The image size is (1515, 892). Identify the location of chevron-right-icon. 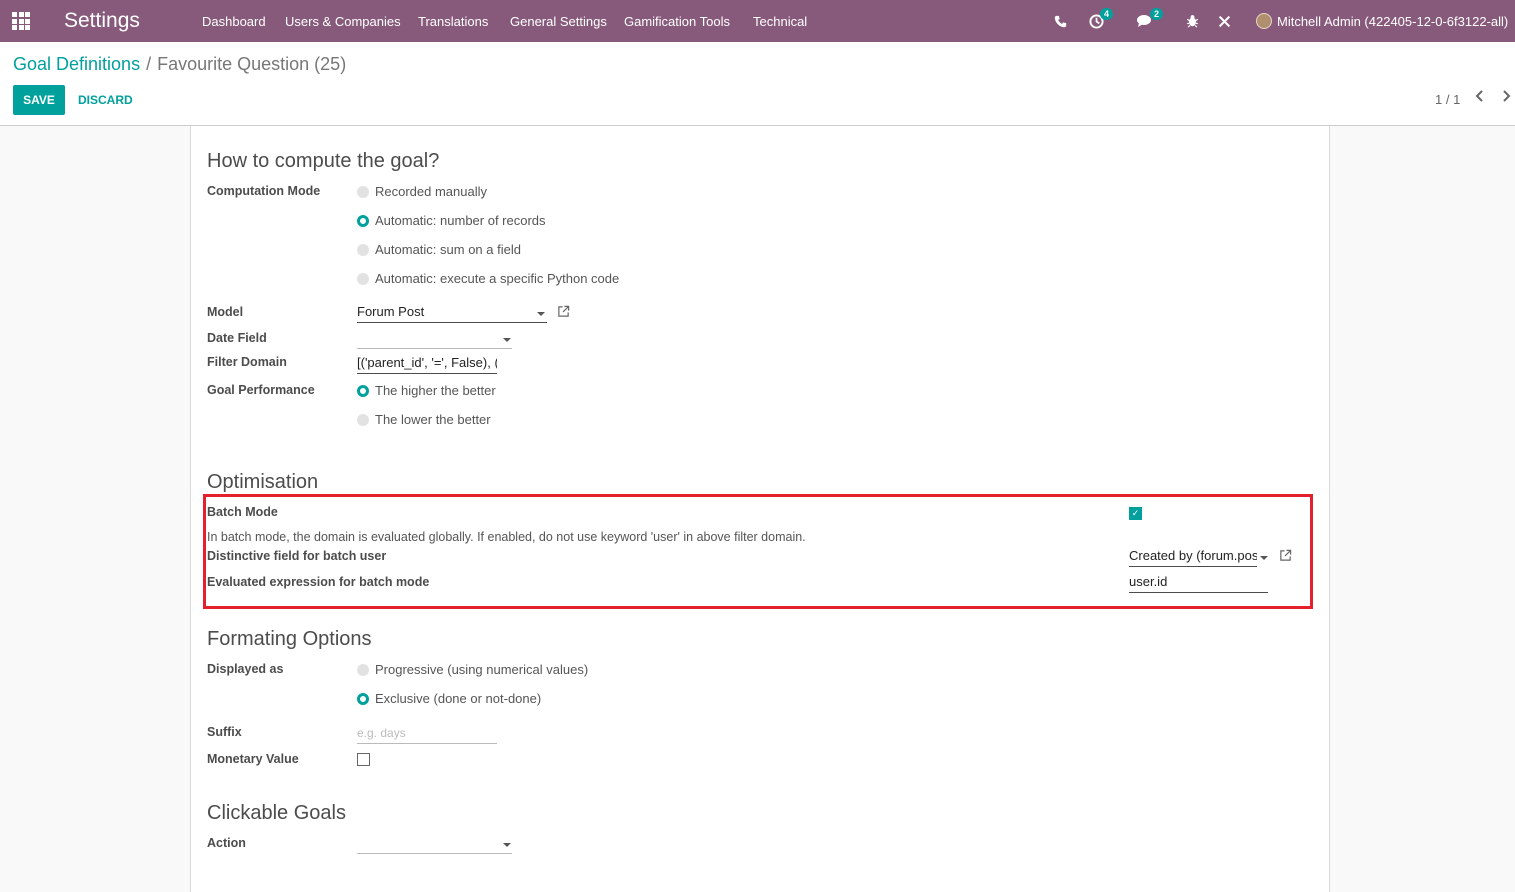
(1507, 97).